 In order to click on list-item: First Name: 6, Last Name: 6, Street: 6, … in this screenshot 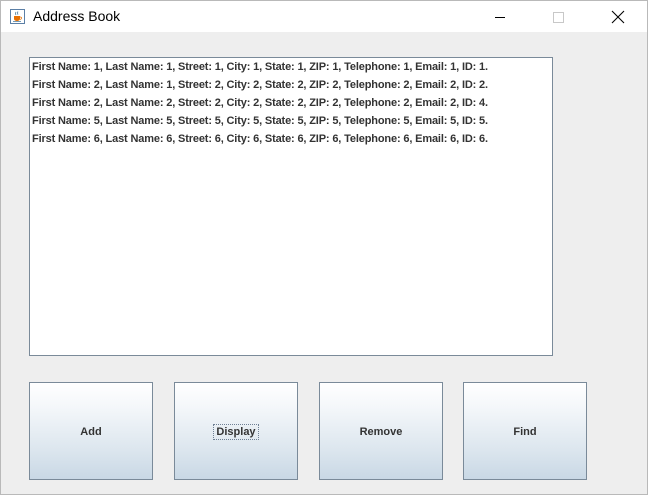, I will do `click(260, 139)`.